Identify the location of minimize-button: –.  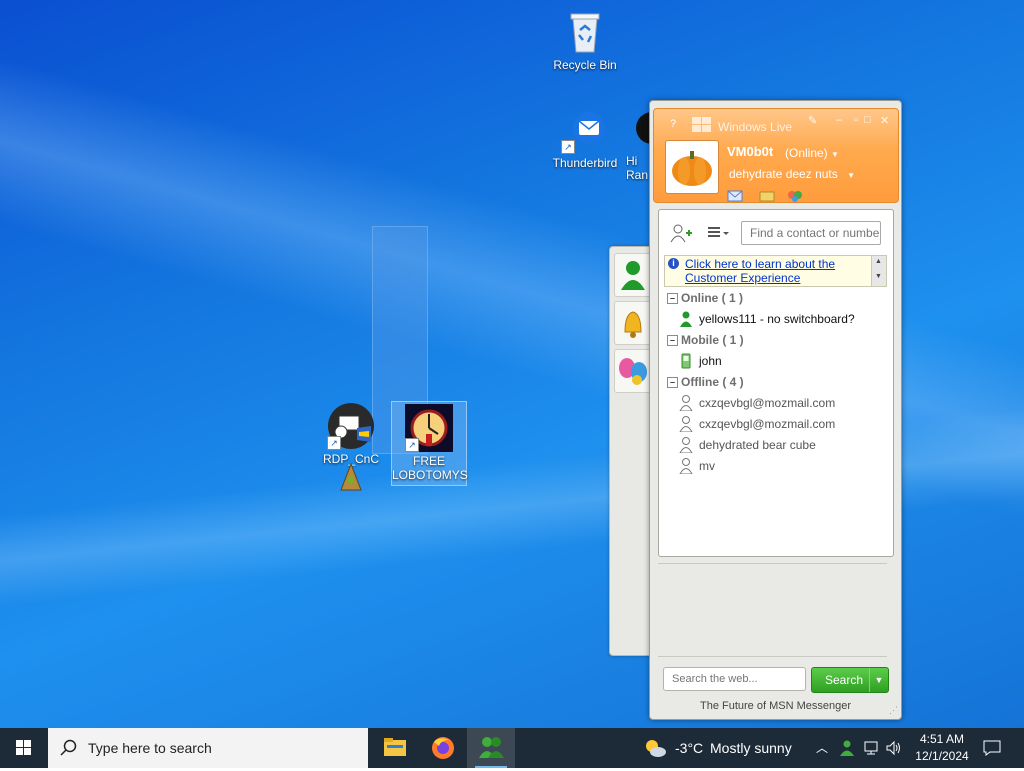
(839, 120).